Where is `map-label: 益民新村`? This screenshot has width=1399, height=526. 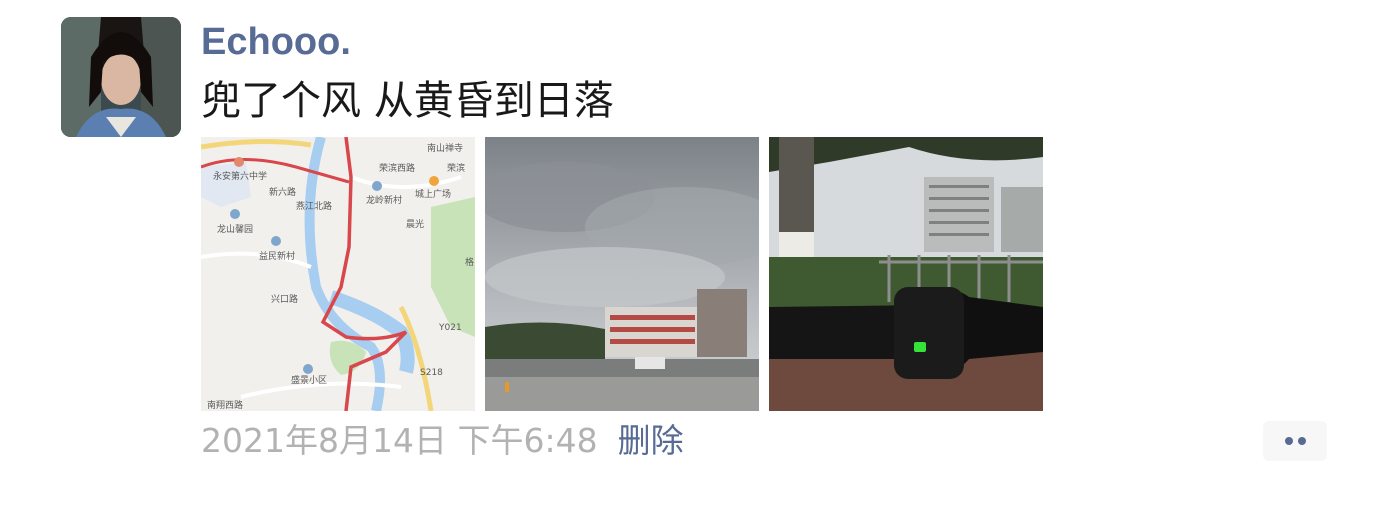
map-label: 益民新村 is located at coordinates (277, 256).